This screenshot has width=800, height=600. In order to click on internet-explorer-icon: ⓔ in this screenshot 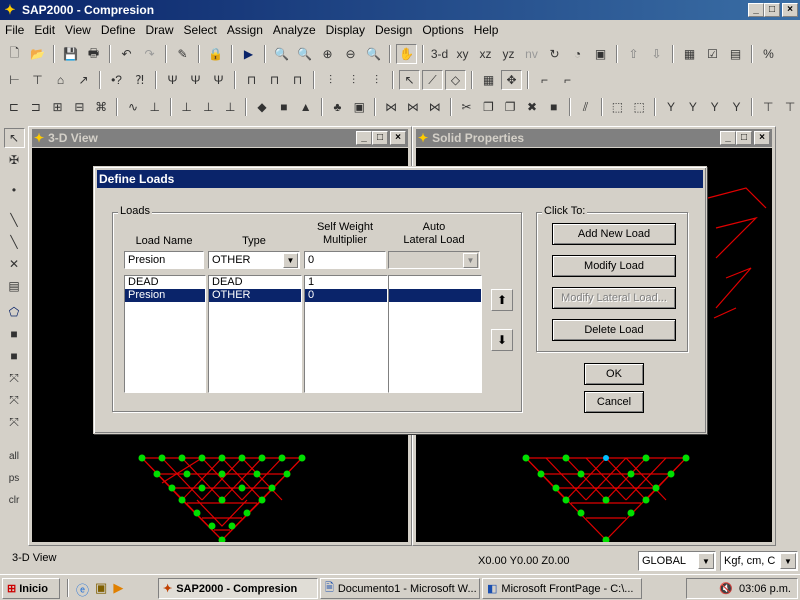, I will do `click(82, 589)`.